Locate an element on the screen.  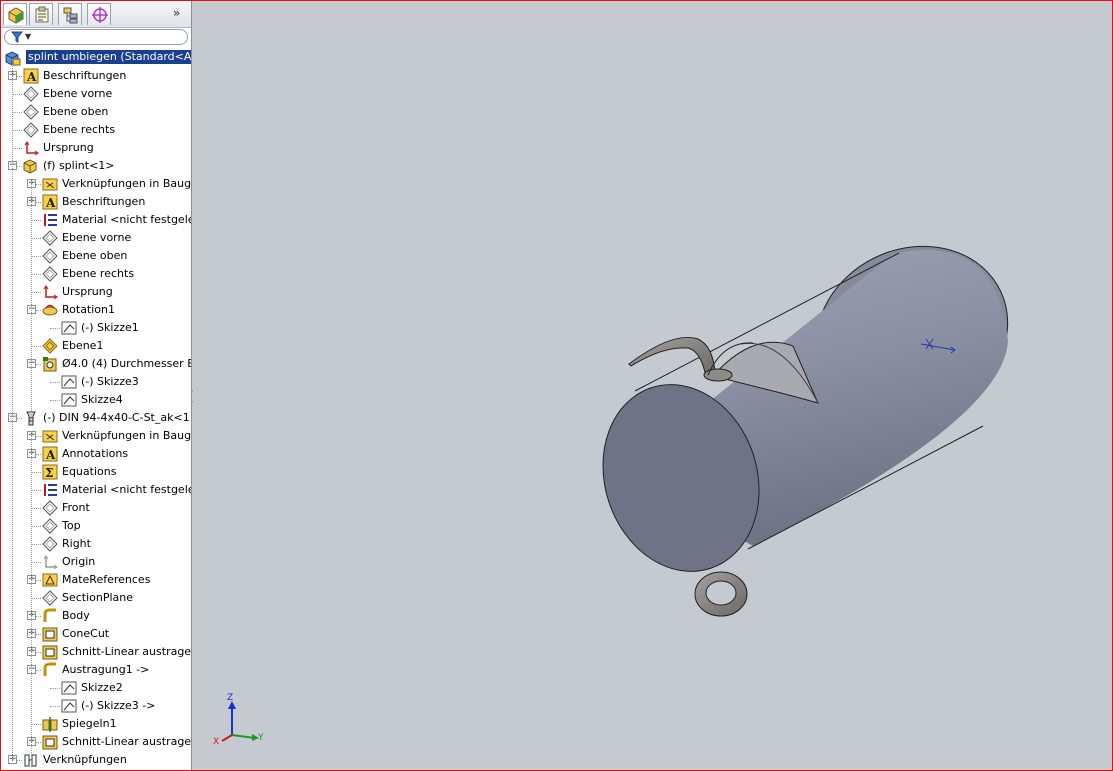
tree-item-label: (-) DIN 94-4x40-C-St_ak<1> -> is located at coordinates (117, 417).